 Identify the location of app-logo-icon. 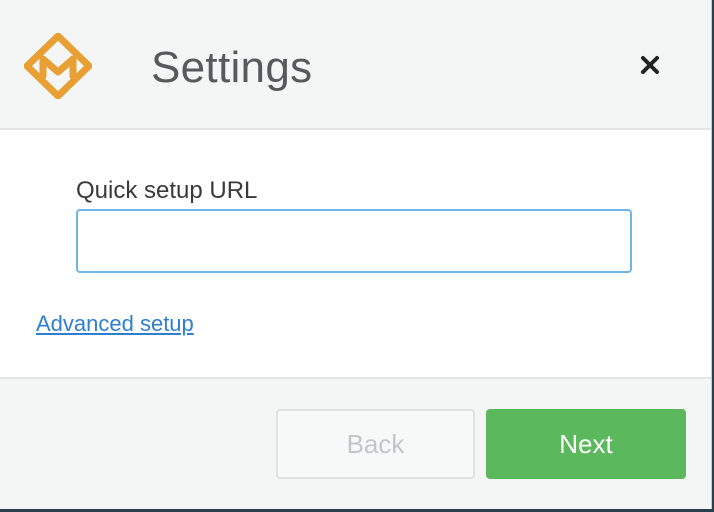
(58, 66).